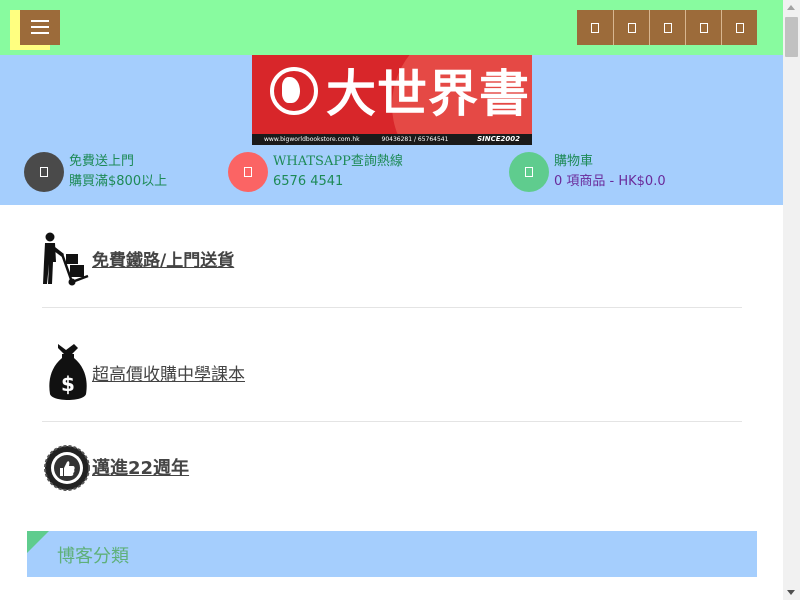 Image resolution: width=800 pixels, height=600 pixels. What do you see at coordinates (392, 470) in the screenshot?
I see `feature-anniversary: 邁進22週年` at bounding box center [392, 470].